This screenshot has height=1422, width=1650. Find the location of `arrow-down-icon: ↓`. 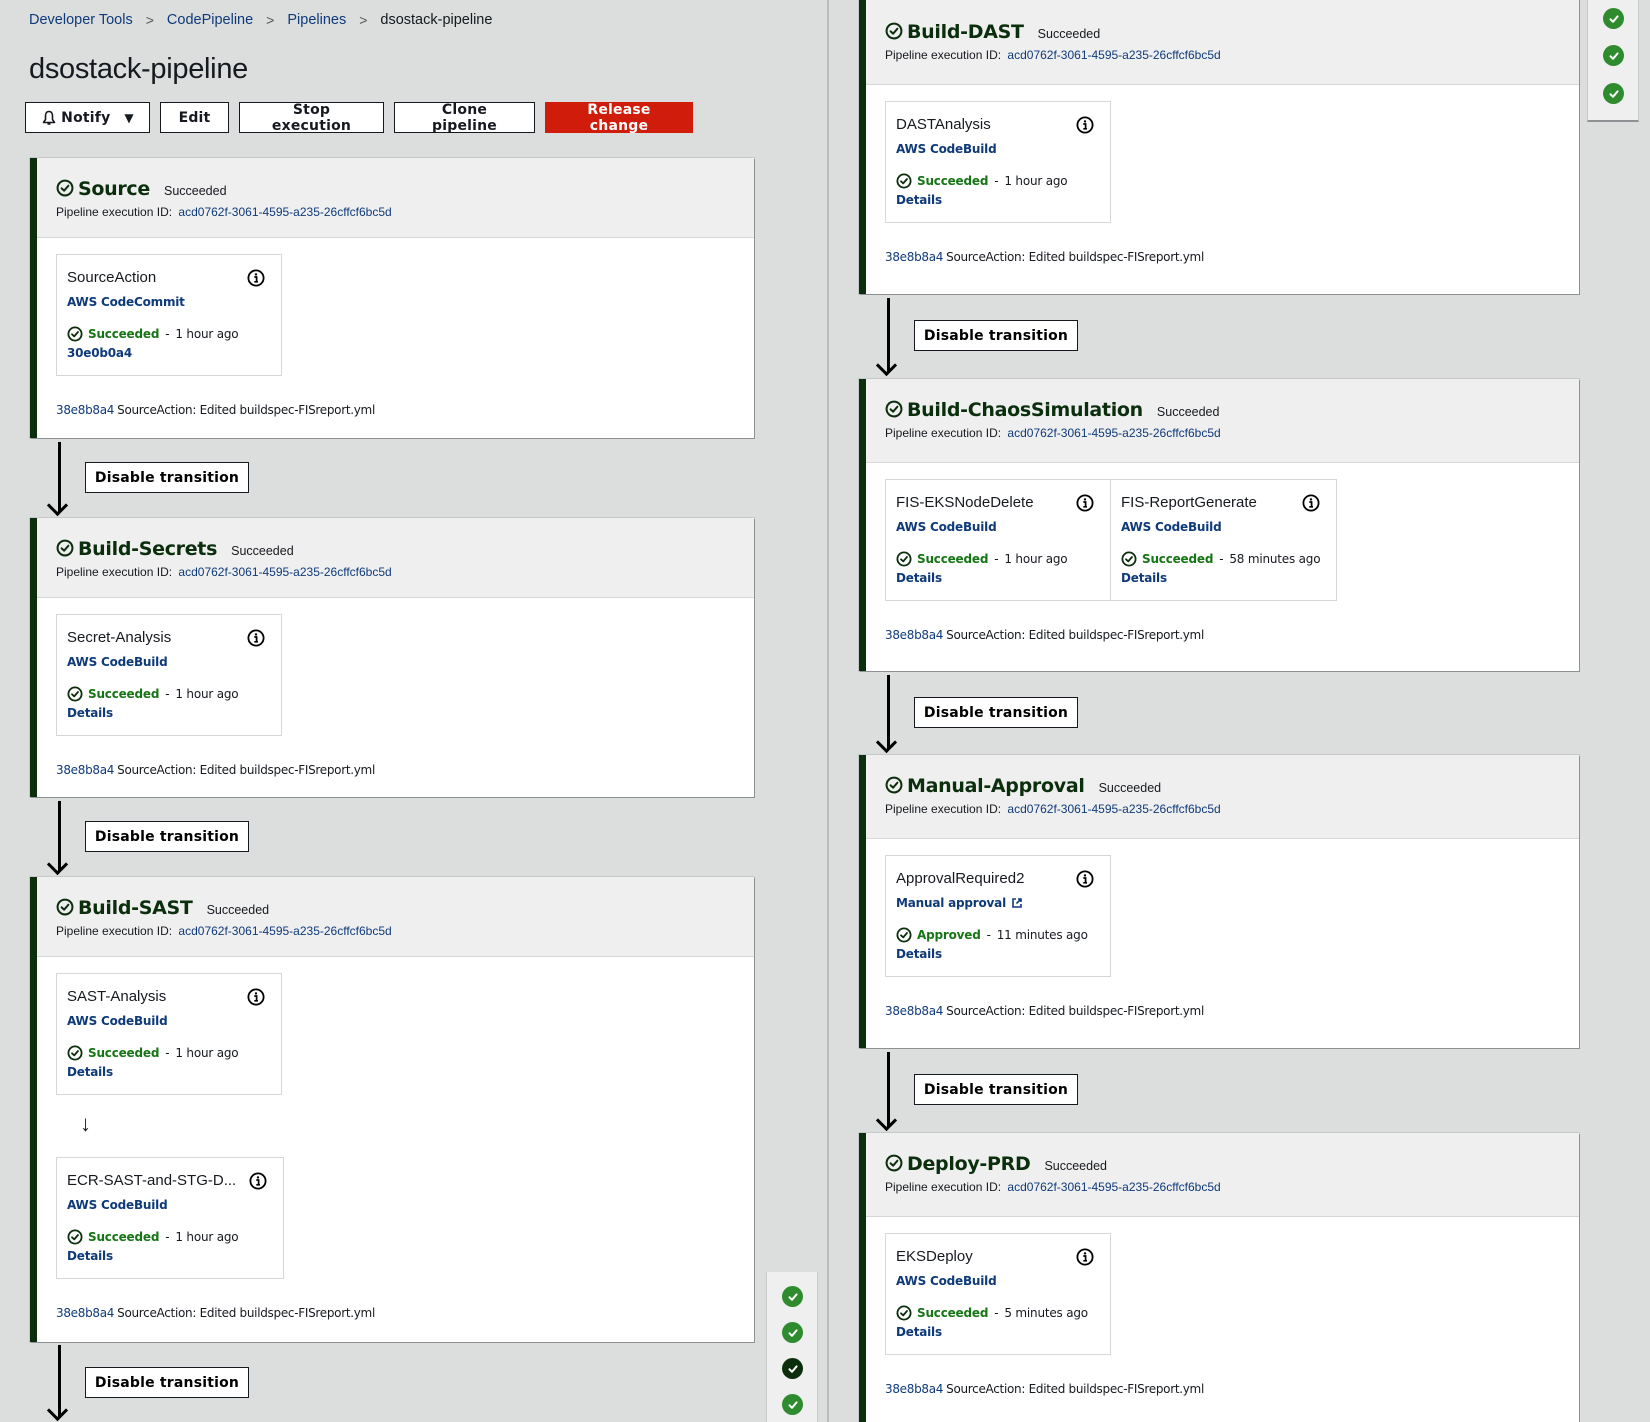

arrow-down-icon: ↓ is located at coordinates (85, 1123).